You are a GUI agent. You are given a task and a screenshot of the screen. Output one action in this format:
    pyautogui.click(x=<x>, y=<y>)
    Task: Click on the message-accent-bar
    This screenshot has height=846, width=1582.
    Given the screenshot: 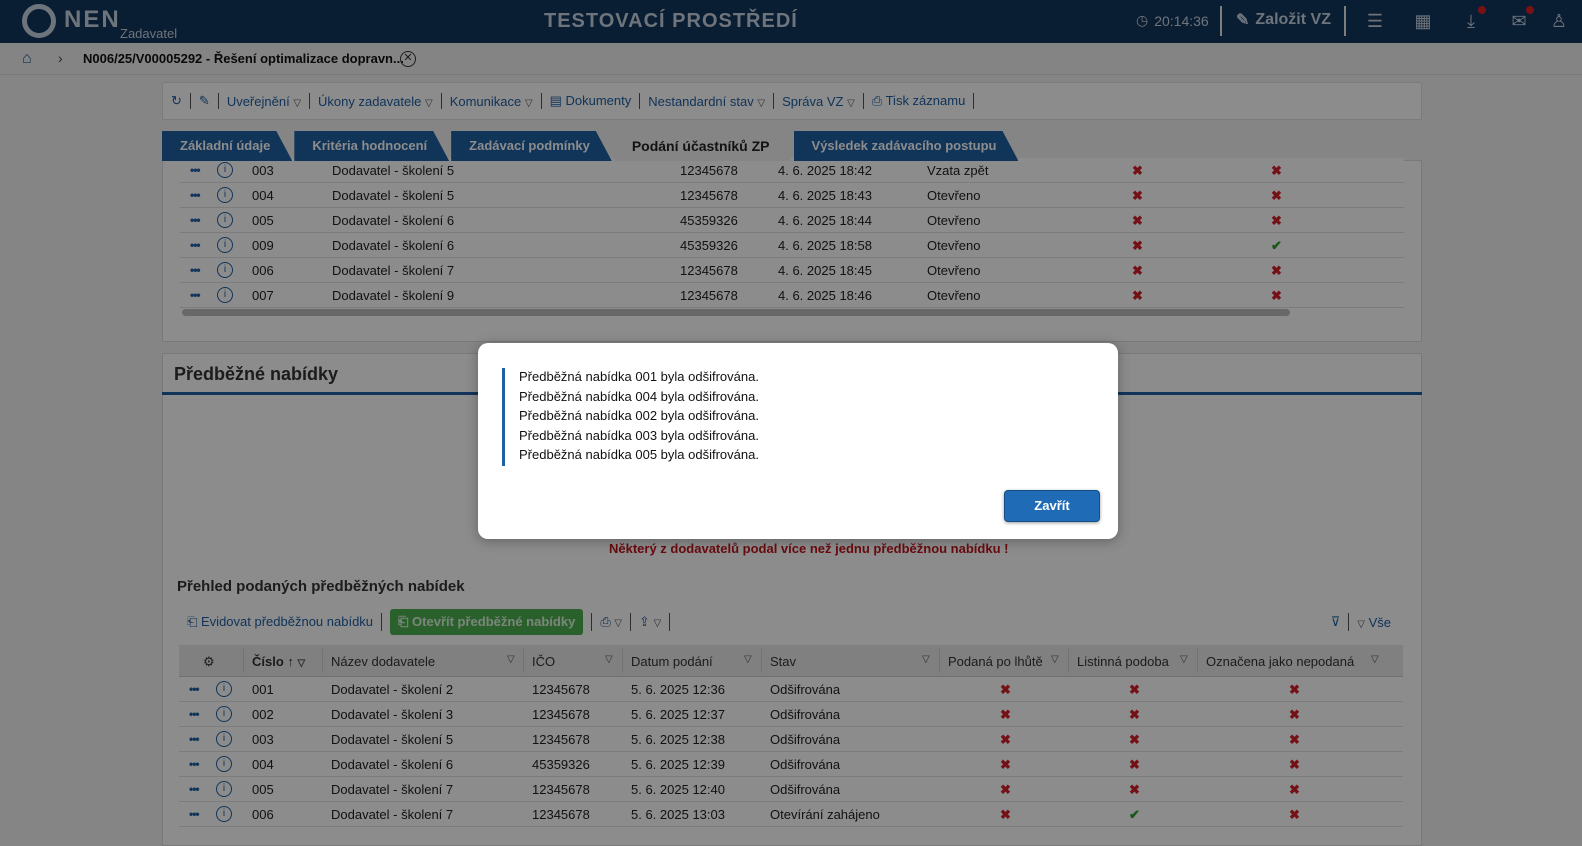 What is the action you would take?
    pyautogui.click(x=503, y=417)
    